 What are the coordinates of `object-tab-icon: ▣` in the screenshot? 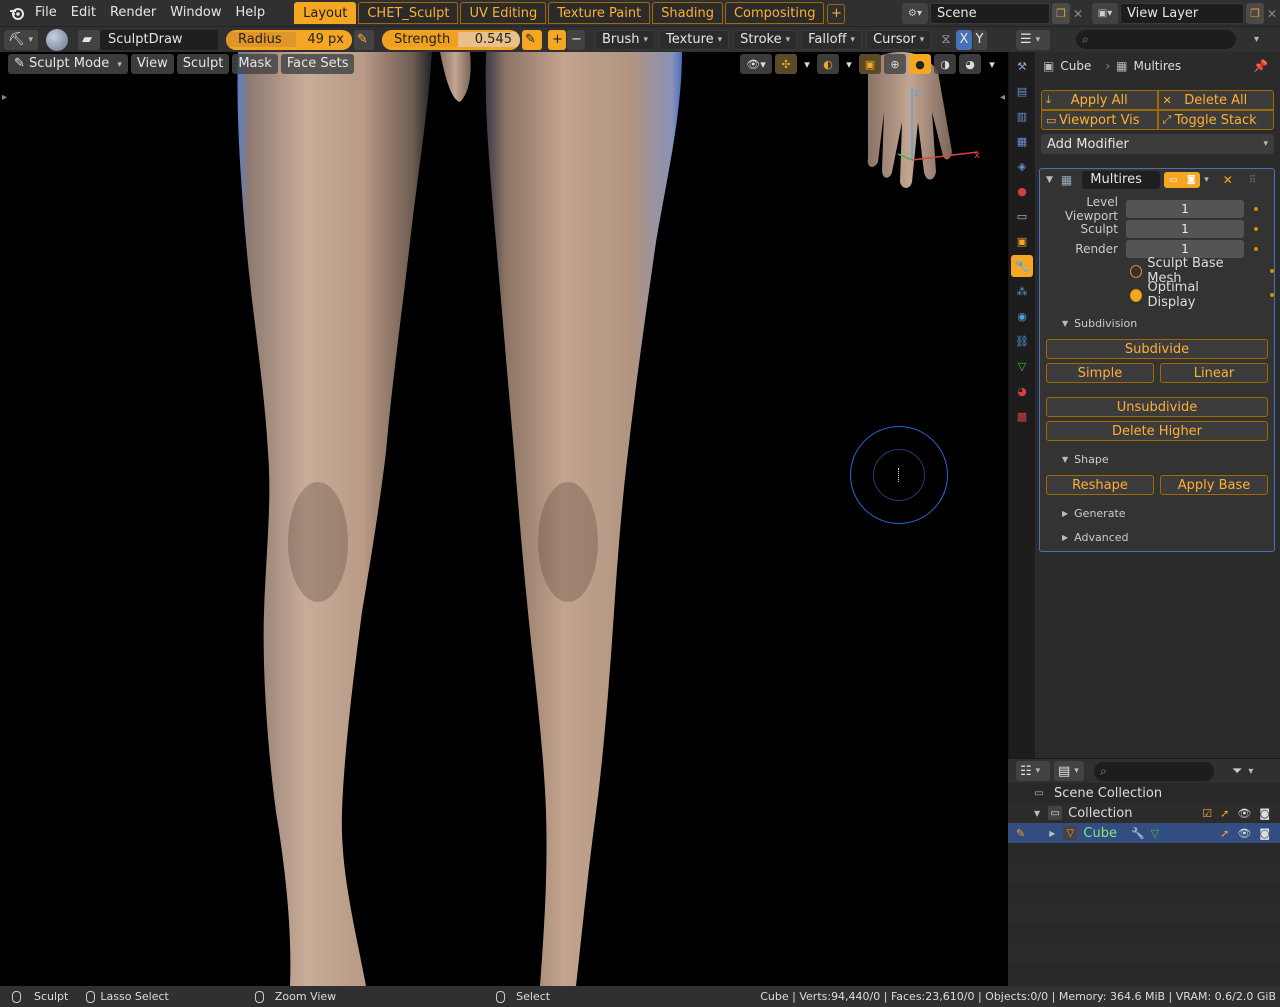 It's located at (1022, 241).